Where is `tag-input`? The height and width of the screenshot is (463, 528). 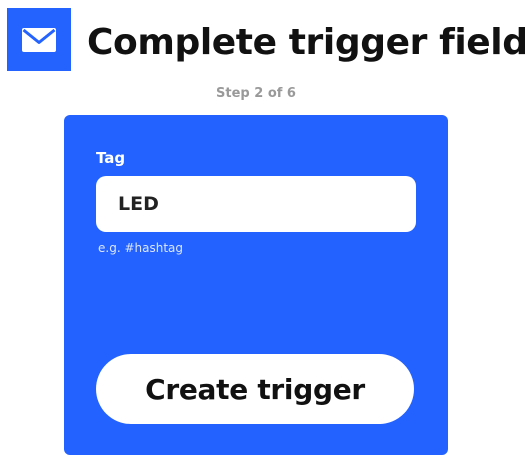
tag-input is located at coordinates (256, 204).